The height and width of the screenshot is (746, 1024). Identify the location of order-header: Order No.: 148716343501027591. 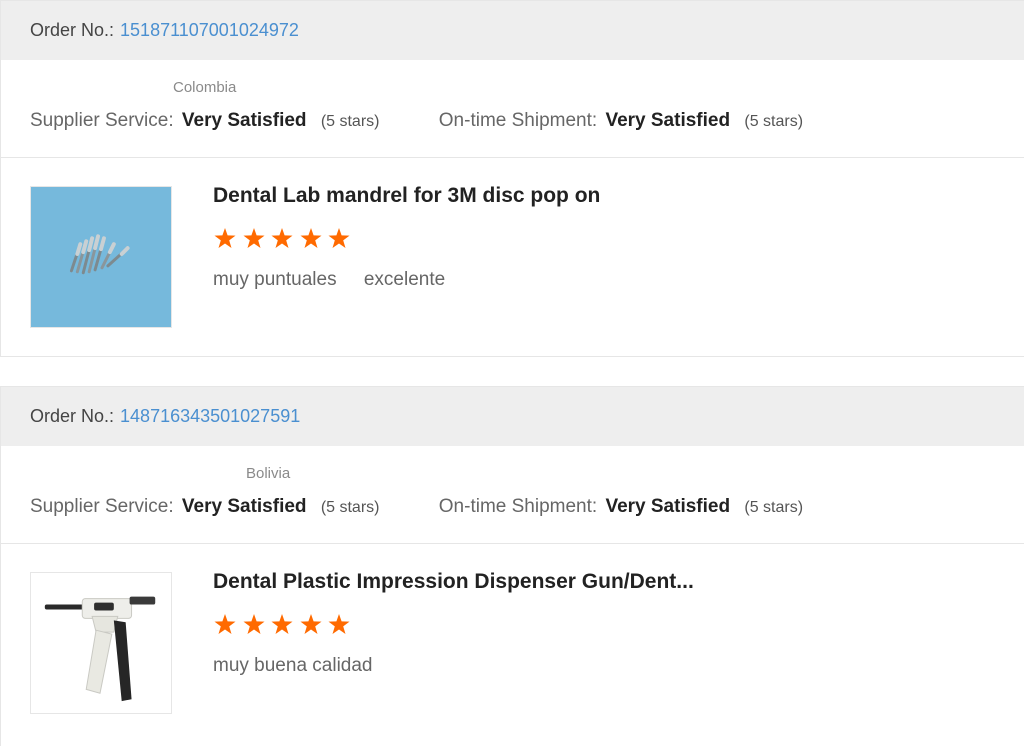
(512, 416).